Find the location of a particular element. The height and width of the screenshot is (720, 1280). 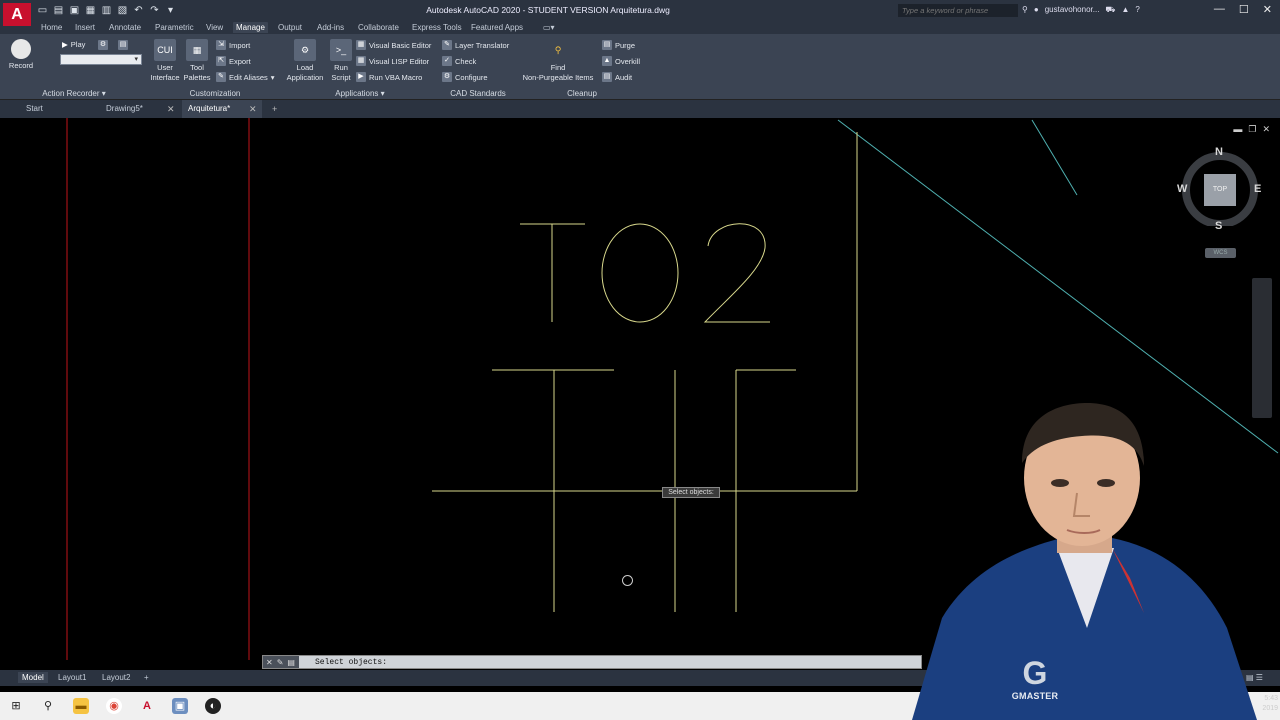

compass-east: E is located at coordinates (1257, 189).